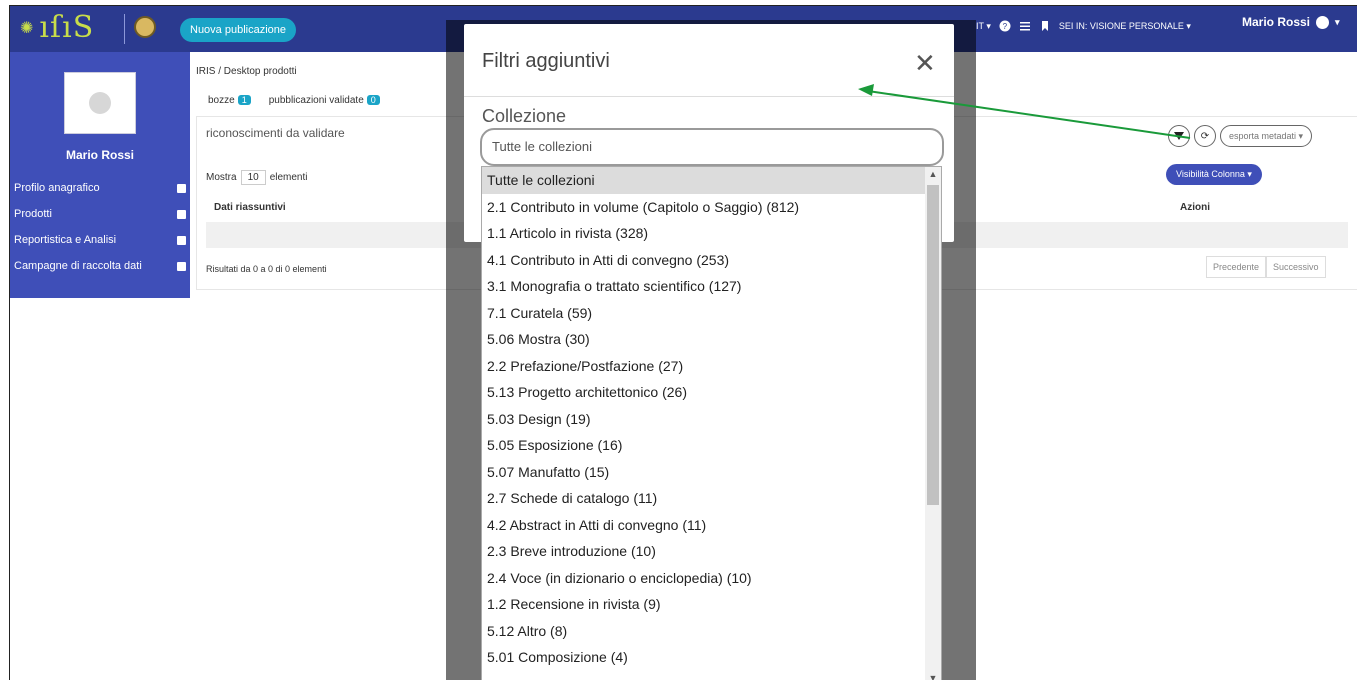 The height and width of the screenshot is (680, 1358). I want to click on table-tools: ⟳ esporta metadati ▾, so click(1240, 136).